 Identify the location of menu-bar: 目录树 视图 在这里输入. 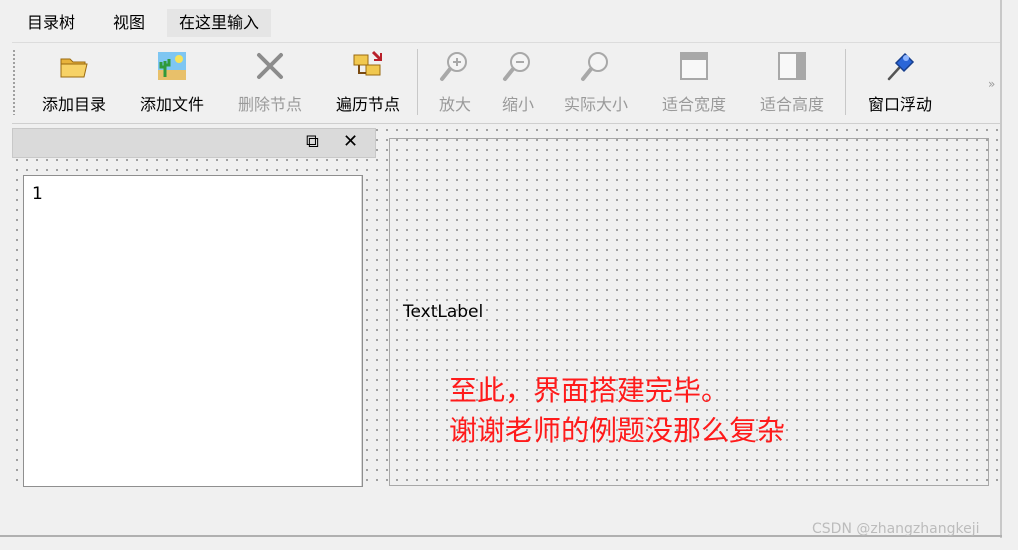
(502, 20).